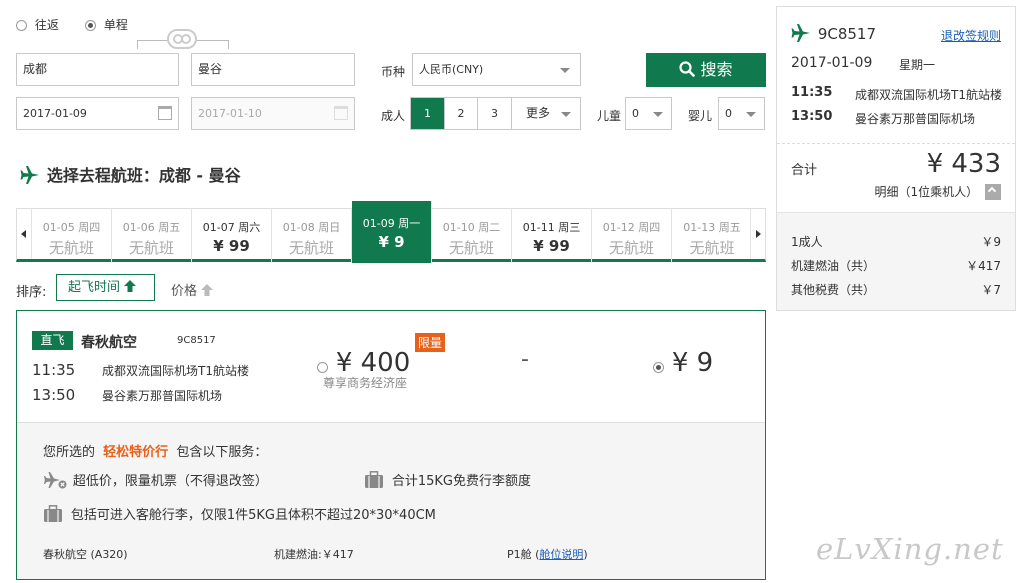 This screenshot has height=583, width=1021. What do you see at coordinates (609, 116) in the screenshot?
I see `child-label: 儿童` at bounding box center [609, 116].